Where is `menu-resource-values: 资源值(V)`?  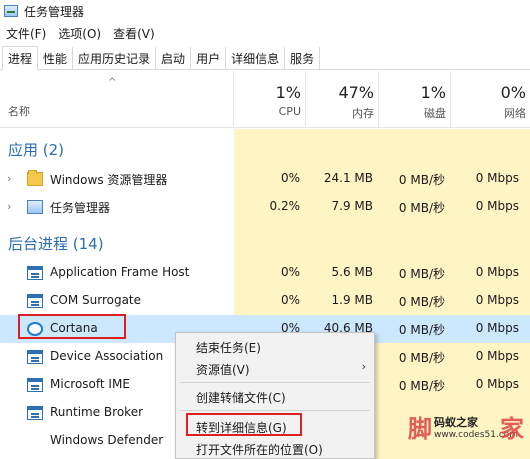 menu-resource-values: 资源值(V) is located at coordinates (223, 369).